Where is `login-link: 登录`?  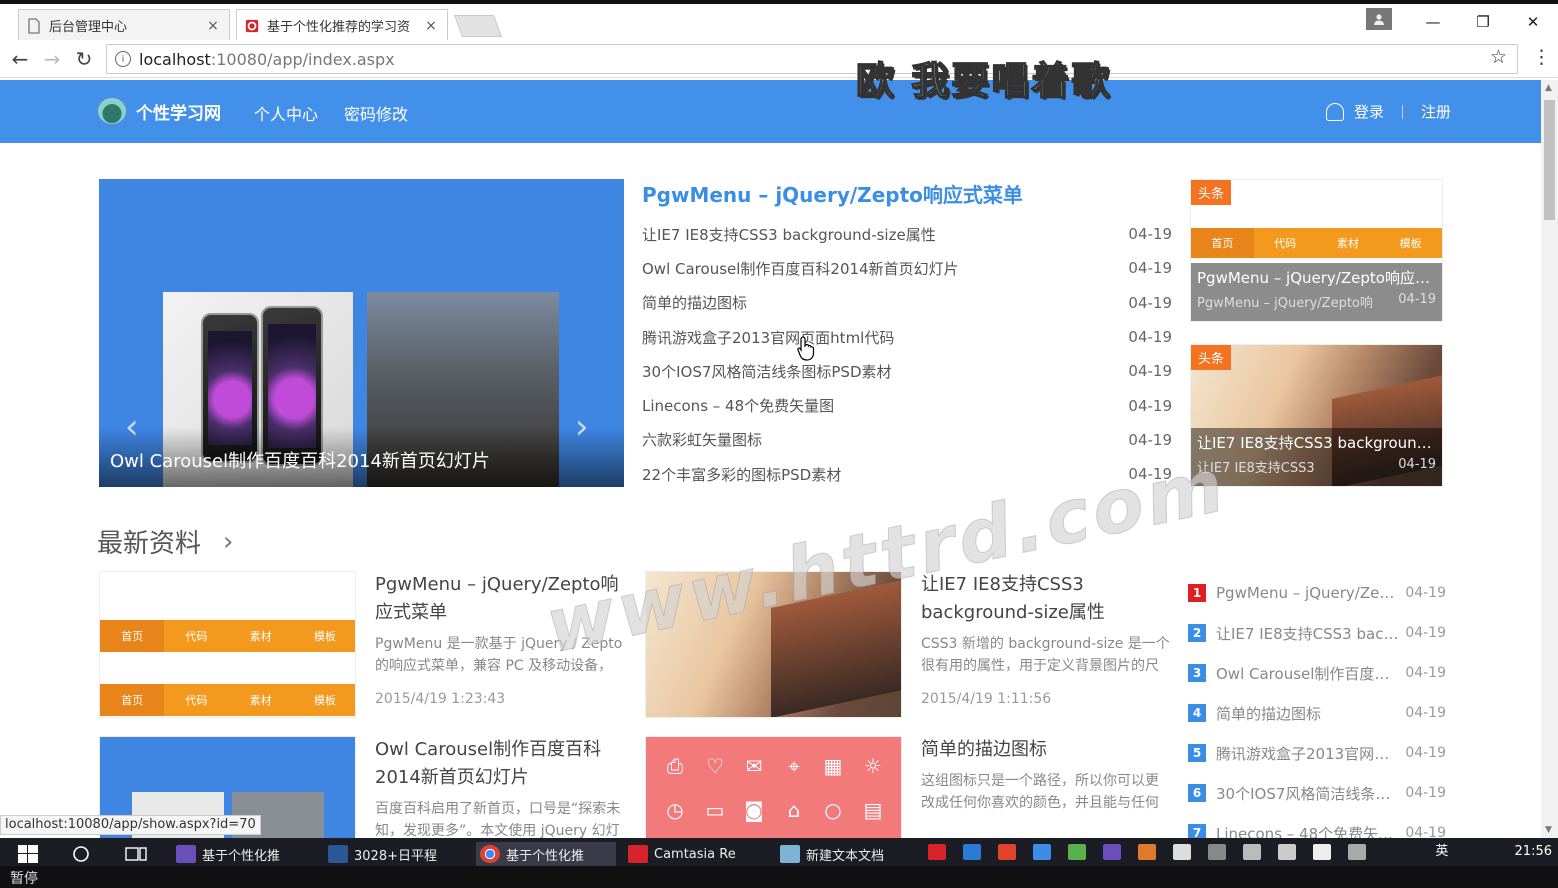 login-link: 登录 is located at coordinates (1369, 111).